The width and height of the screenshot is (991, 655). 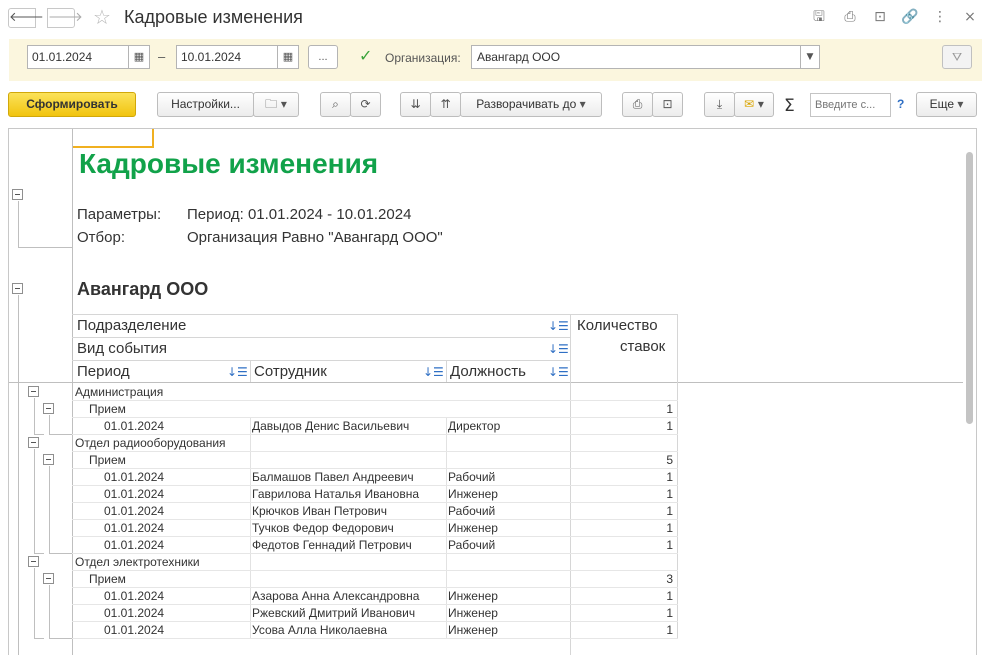 What do you see at coordinates (623, 409) in the screenshot?
I see `event-qty-cell: 1` at bounding box center [623, 409].